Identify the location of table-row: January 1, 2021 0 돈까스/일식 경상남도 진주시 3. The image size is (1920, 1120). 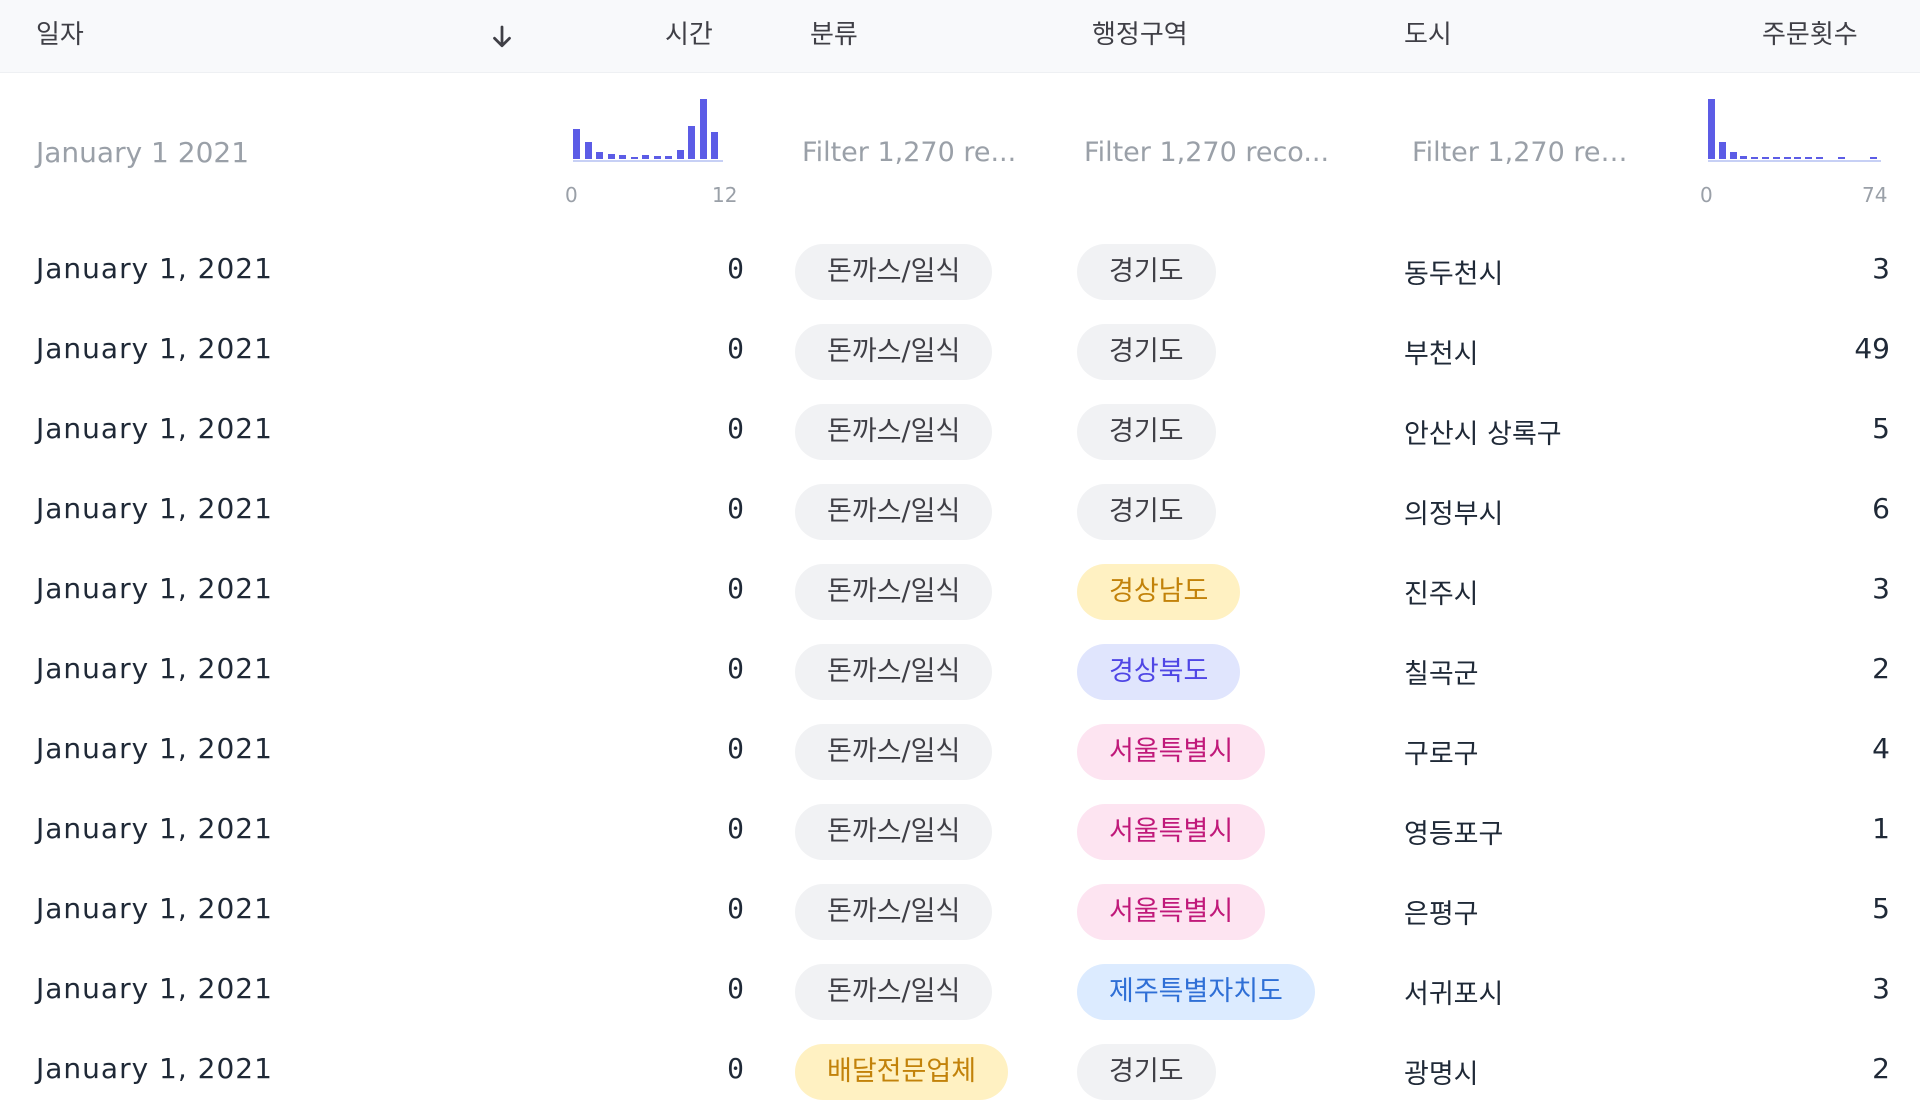
(960, 592).